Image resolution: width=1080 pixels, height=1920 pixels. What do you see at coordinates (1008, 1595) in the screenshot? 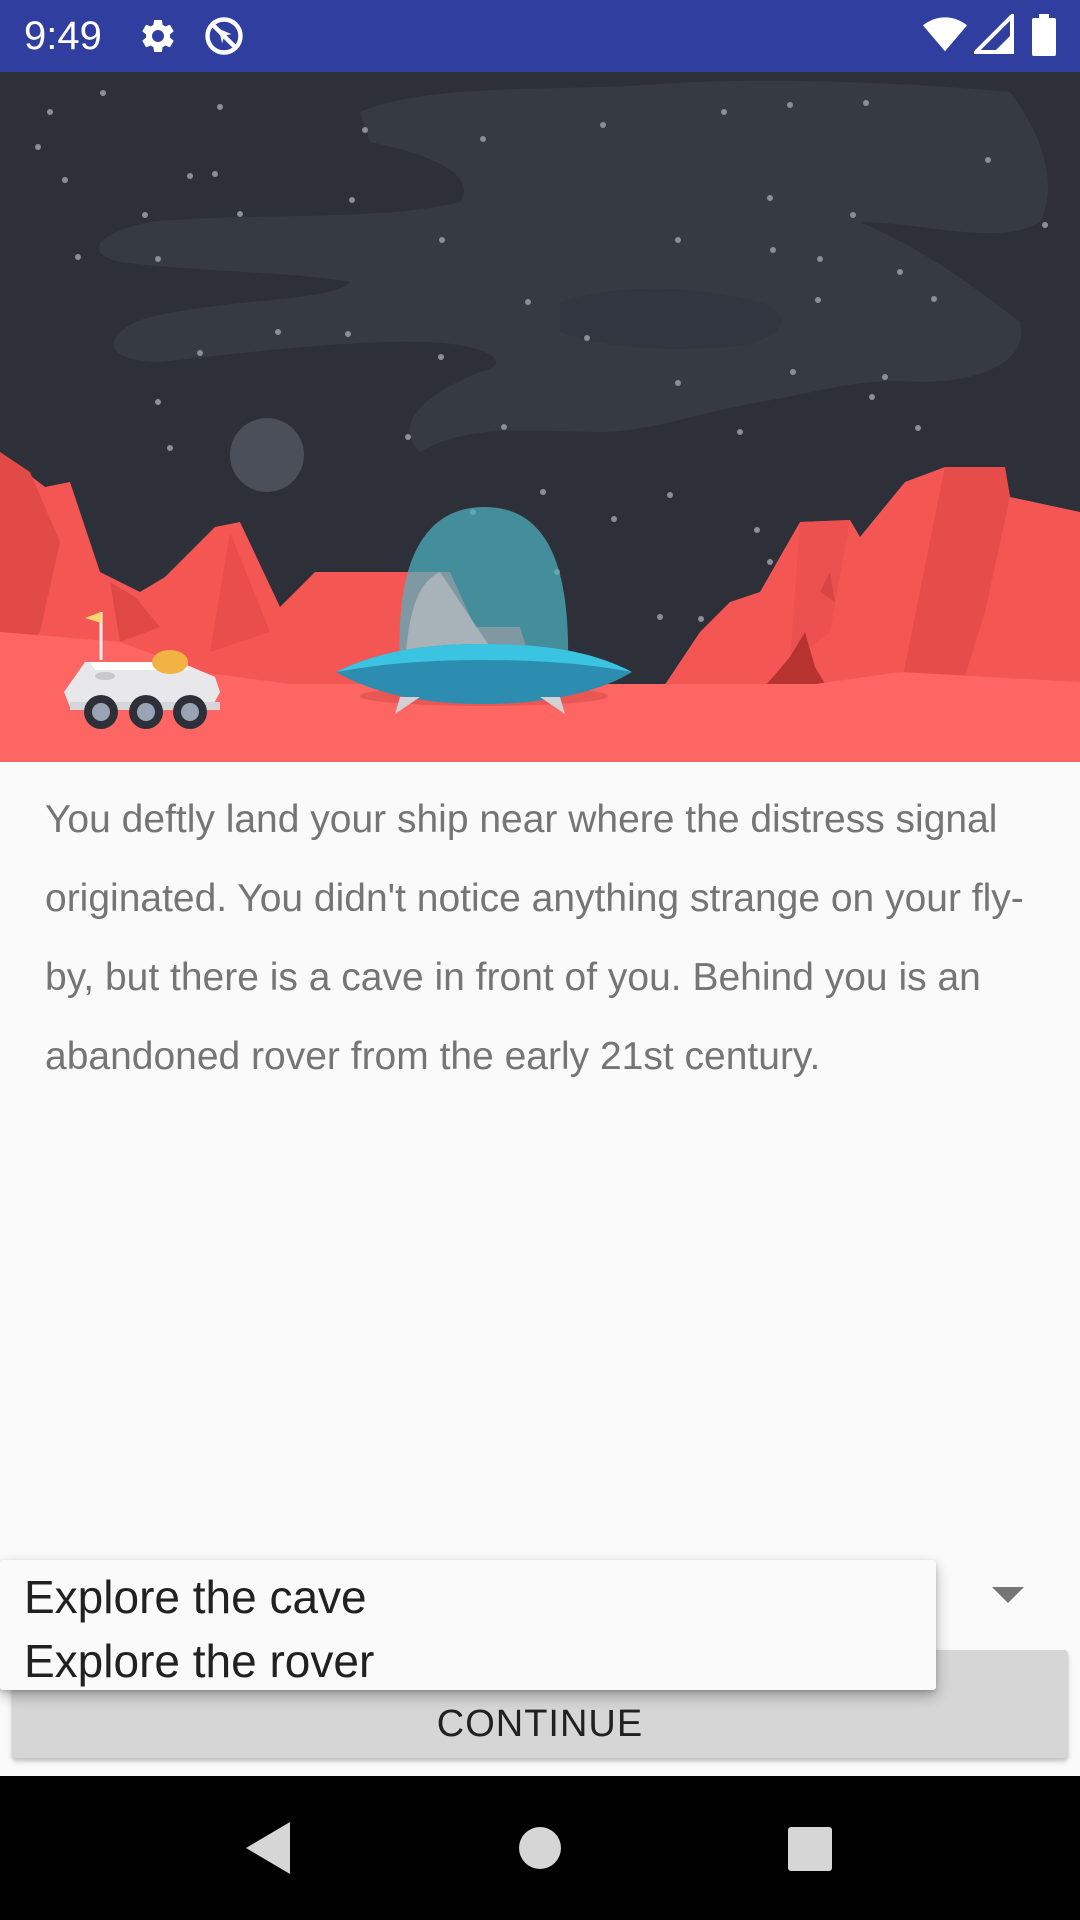
I see `chevron-down-icon` at bounding box center [1008, 1595].